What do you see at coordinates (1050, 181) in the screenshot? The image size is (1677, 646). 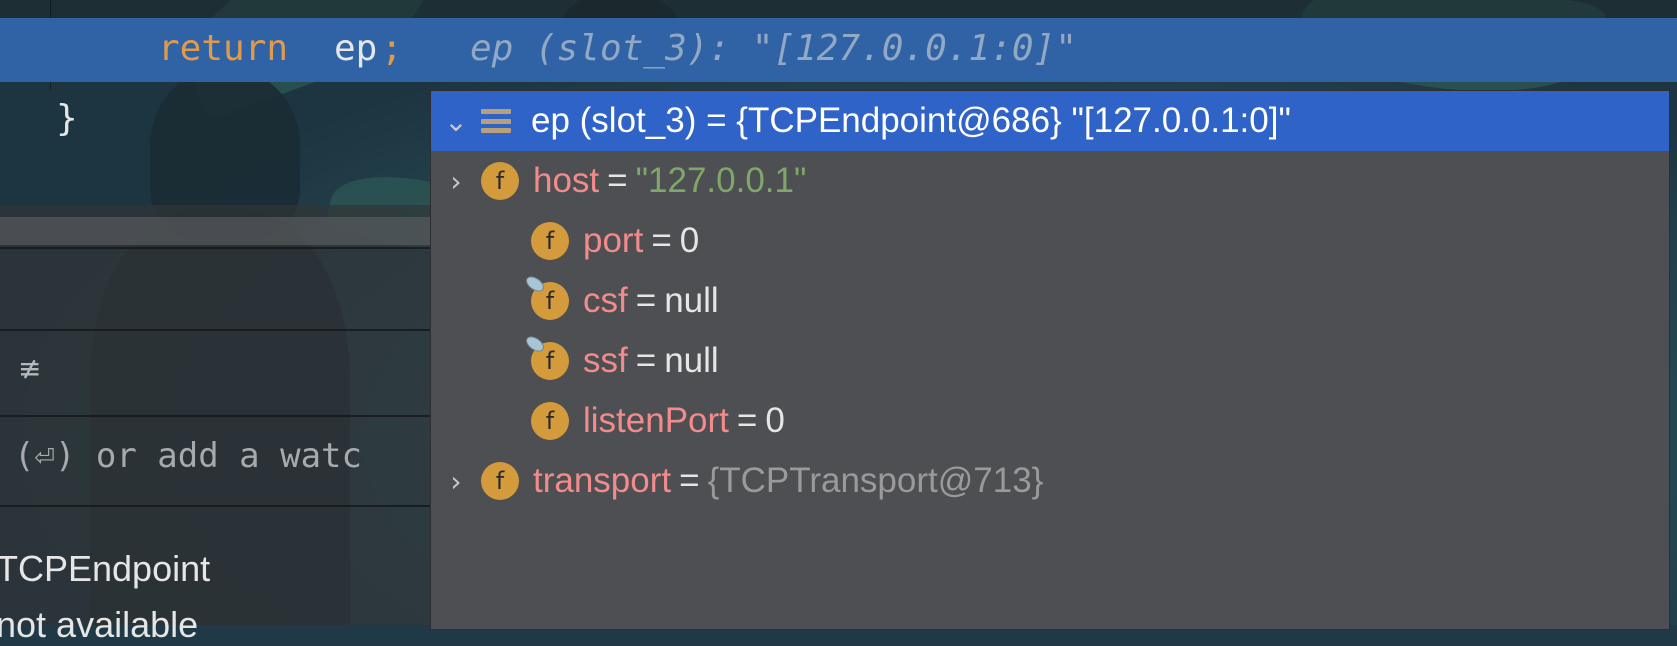 I see `tree-row-host: › f host = "127.0.0.1"` at bounding box center [1050, 181].